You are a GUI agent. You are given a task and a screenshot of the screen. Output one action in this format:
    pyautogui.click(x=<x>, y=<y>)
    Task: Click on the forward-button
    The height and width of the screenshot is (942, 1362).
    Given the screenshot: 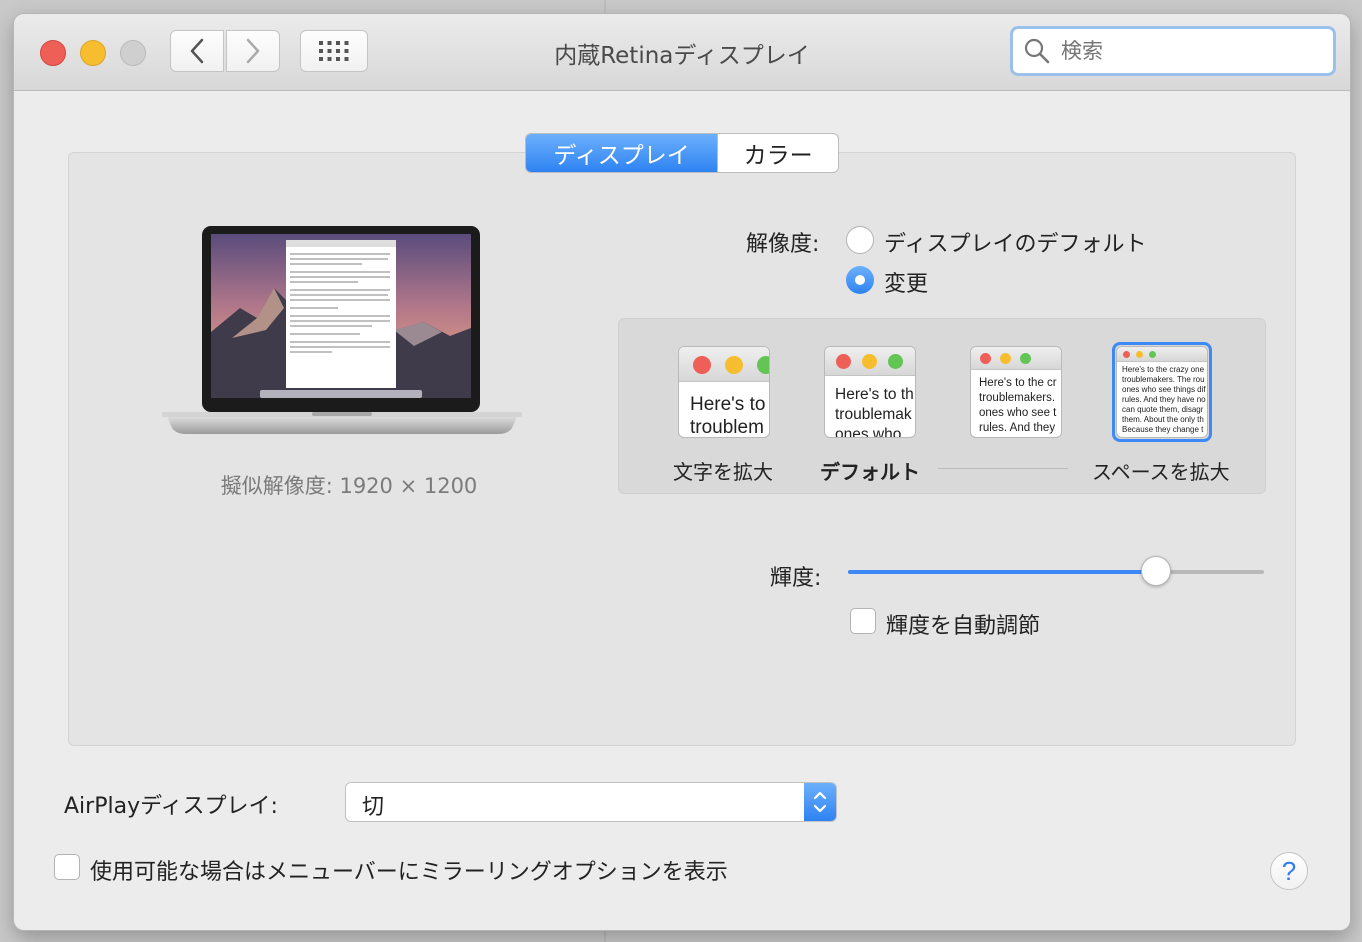 What is the action you would take?
    pyautogui.click(x=253, y=51)
    